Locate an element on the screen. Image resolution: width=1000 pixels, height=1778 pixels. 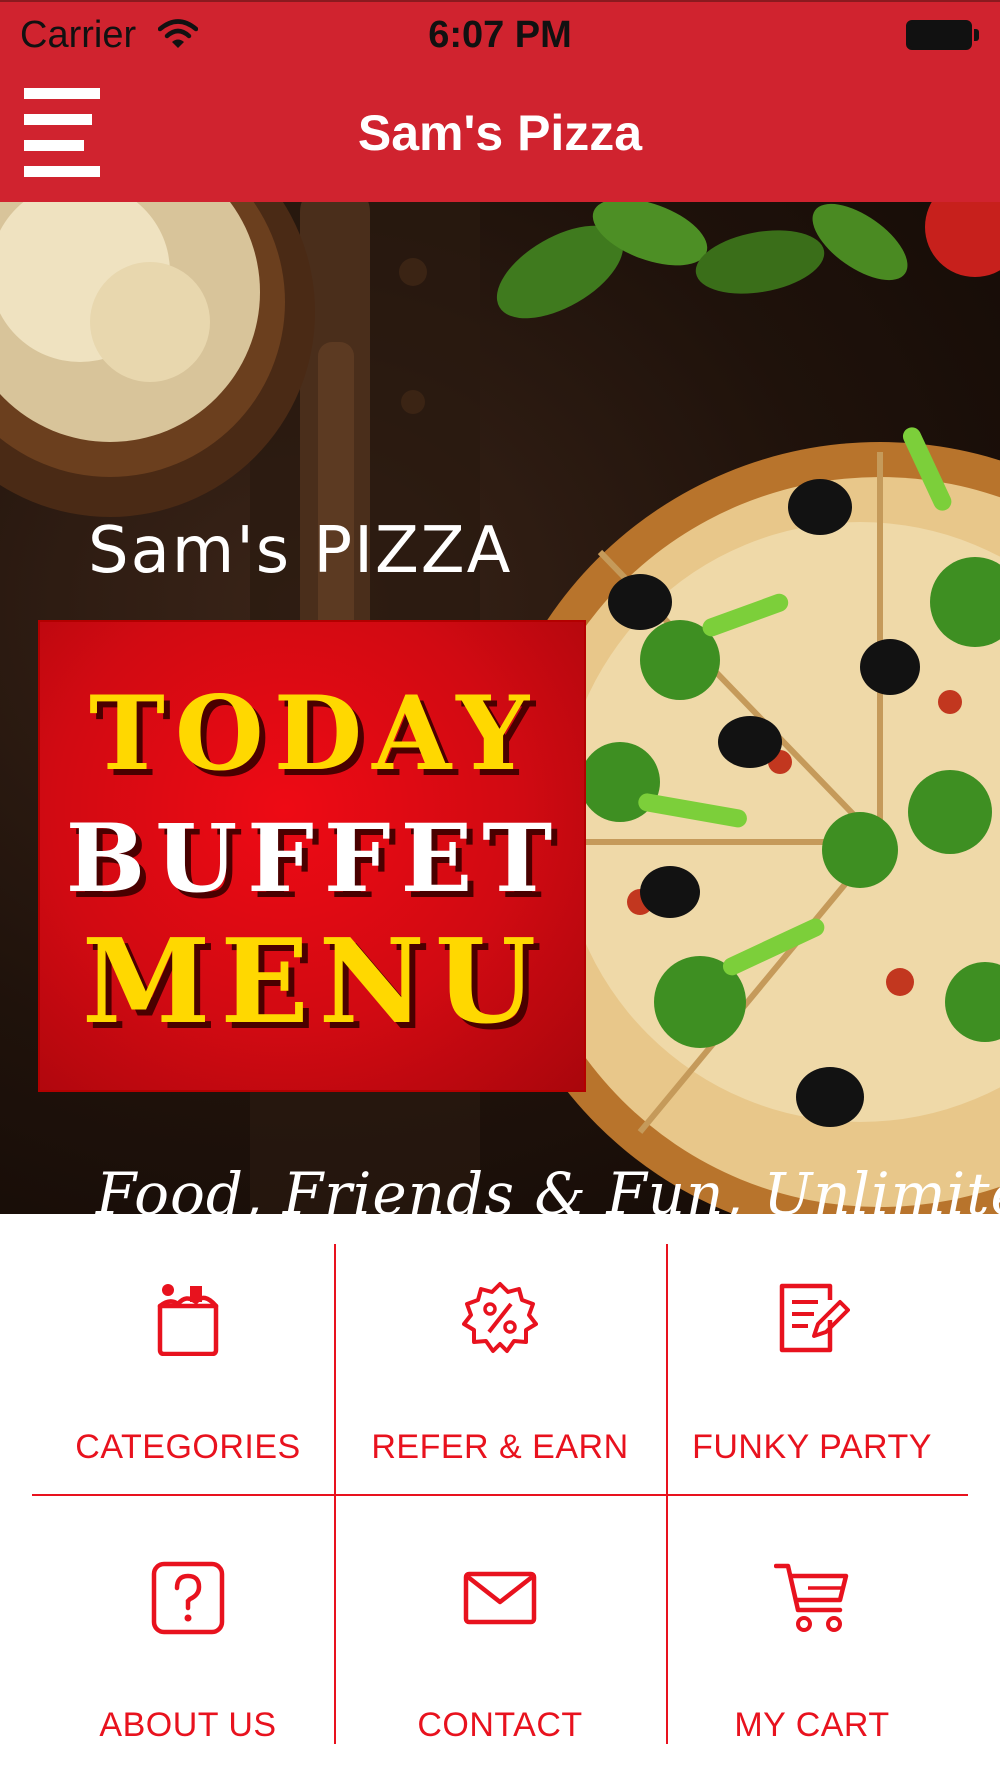
menu-item-label: MY CART is located at coordinates (812, 1725).